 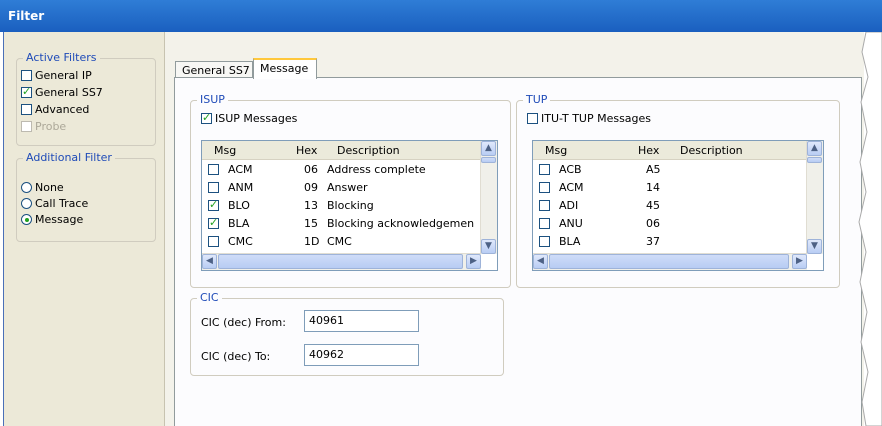 I want to click on checkbox-label: Advanced, so click(x=62, y=109).